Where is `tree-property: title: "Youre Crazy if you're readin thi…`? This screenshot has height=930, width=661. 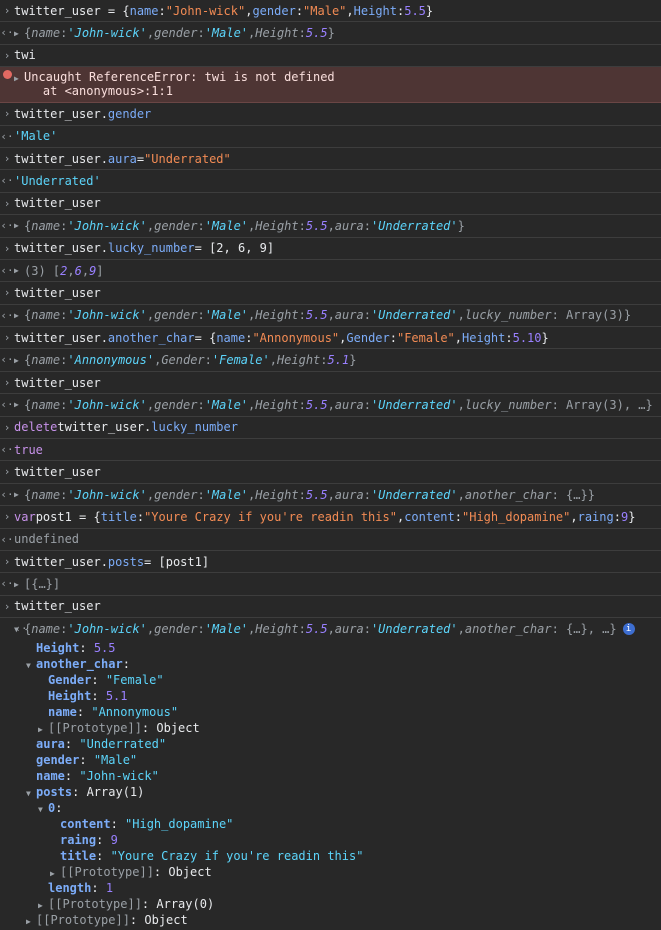 tree-property: title: "Youre Crazy if you're readin thi… is located at coordinates (337, 856).